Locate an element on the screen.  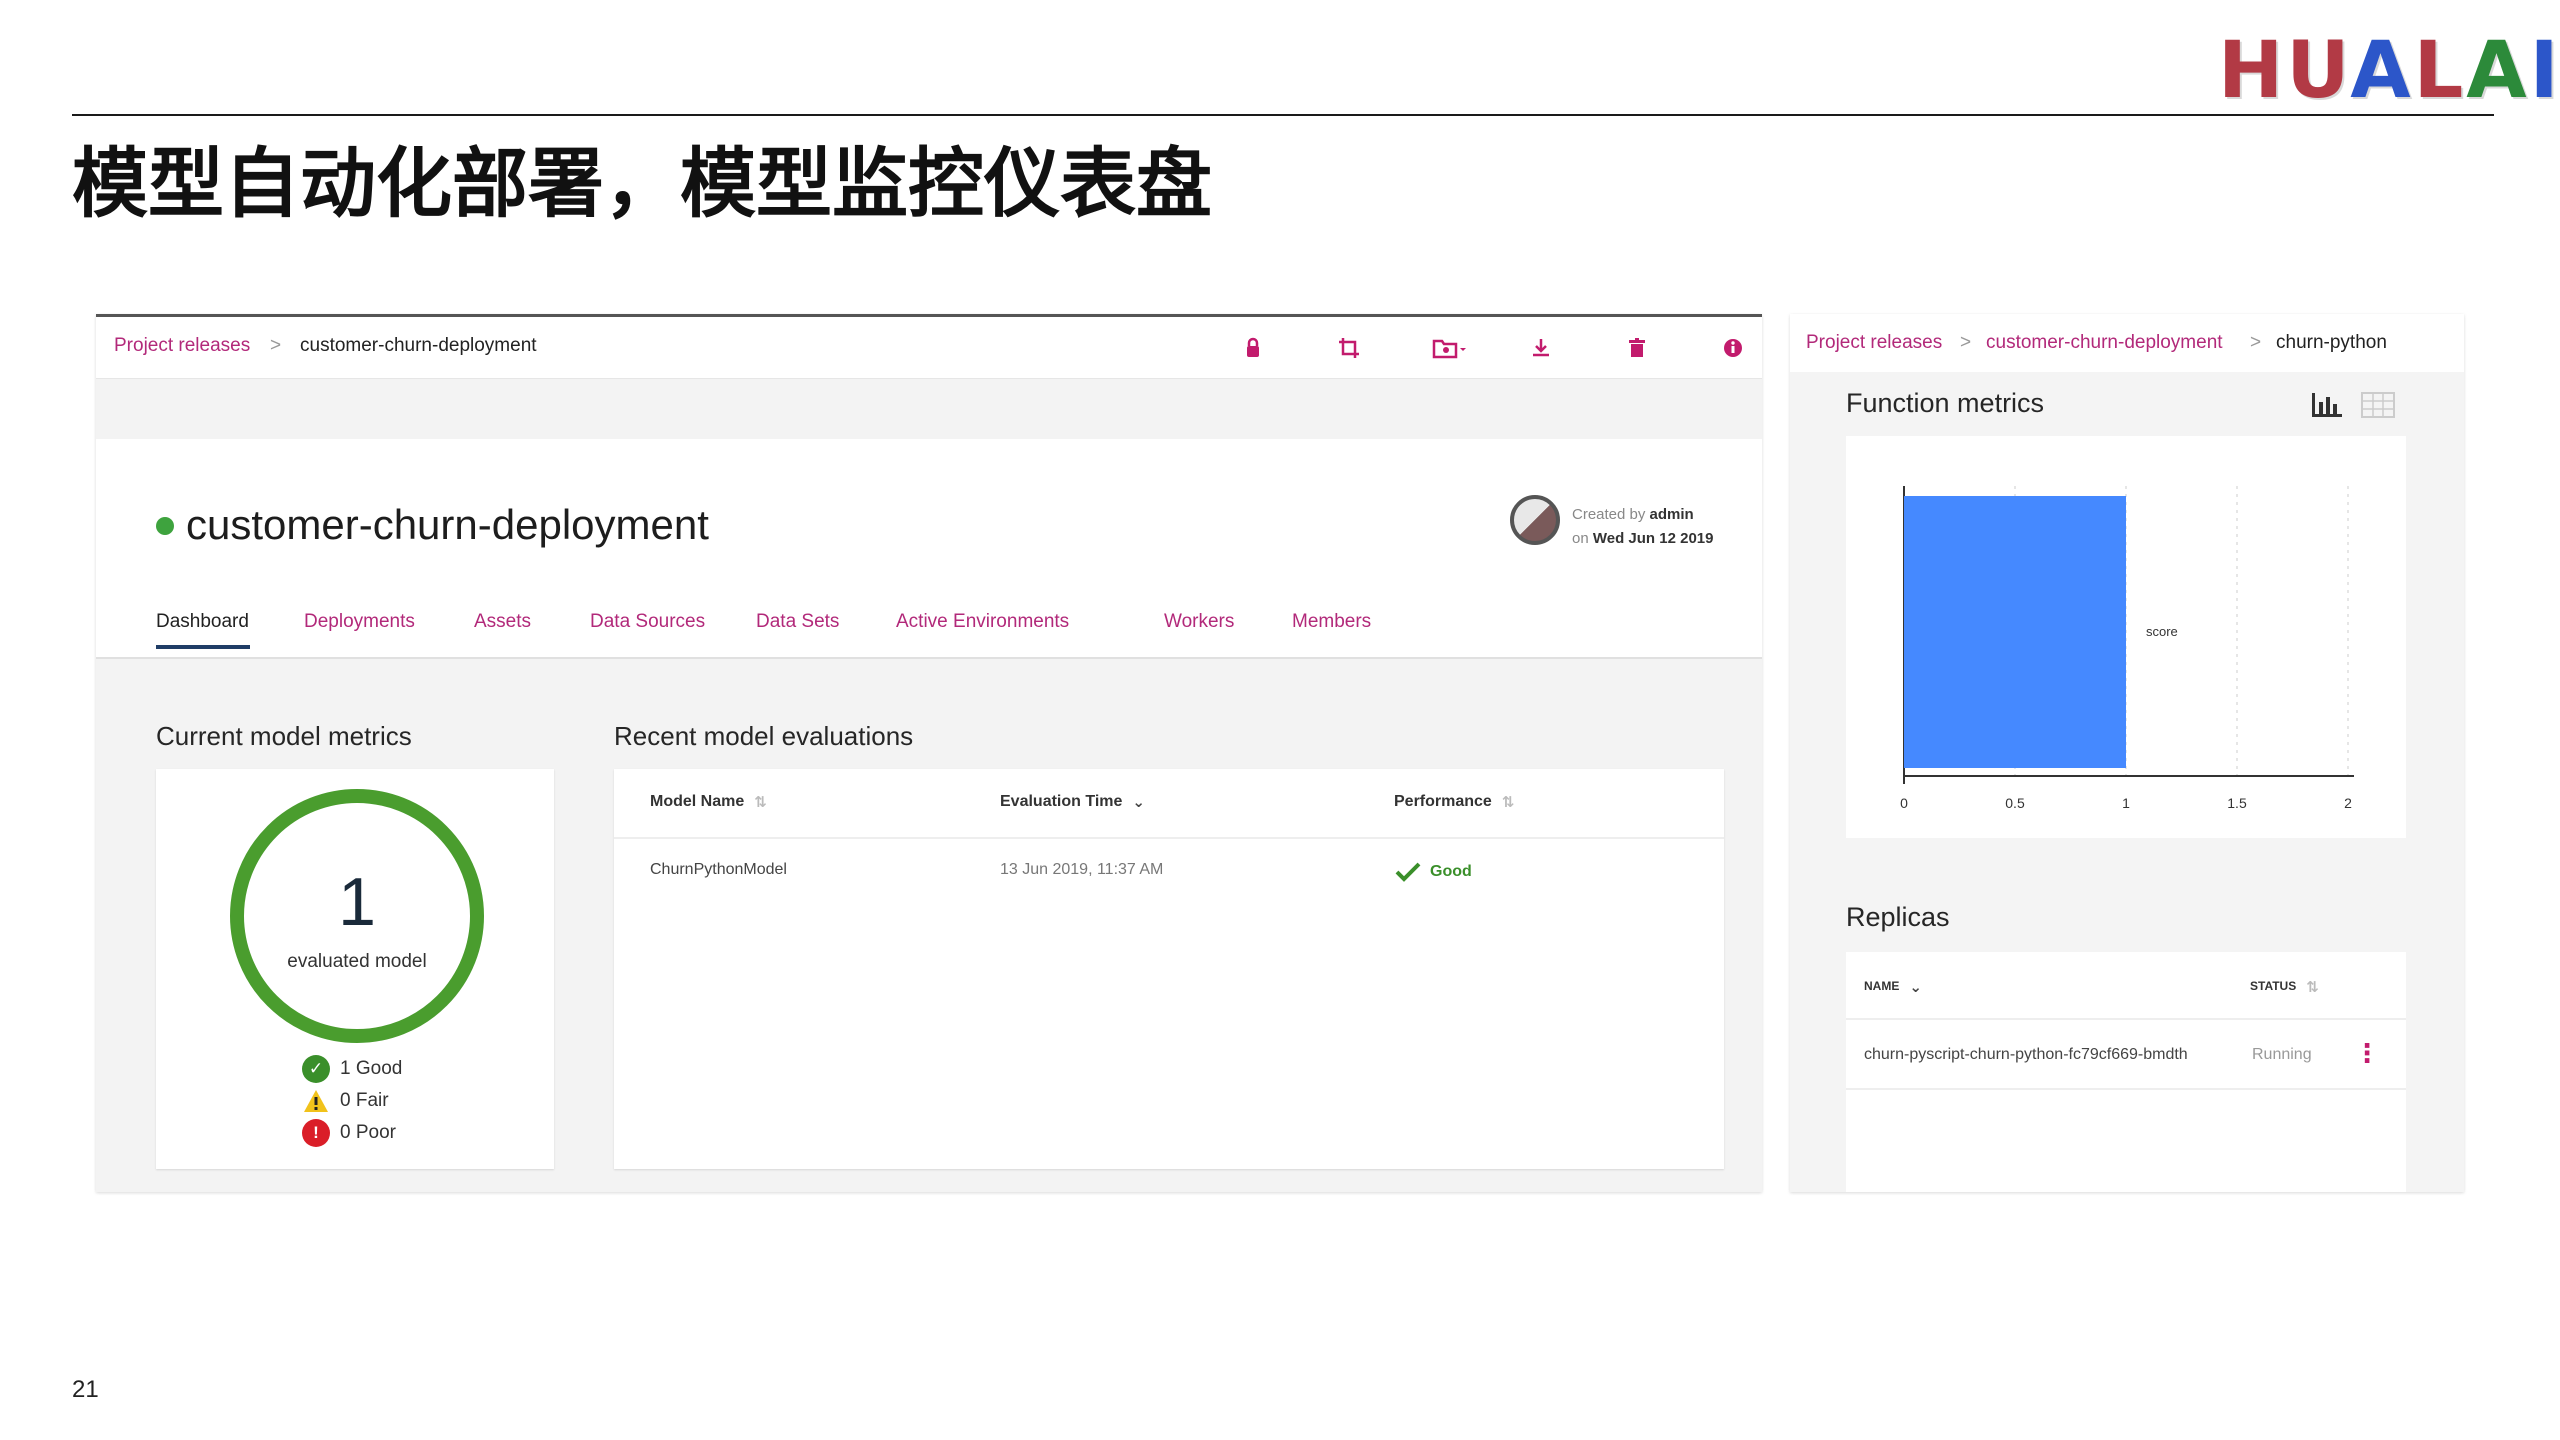
col-evaluation-time: Evaluation Time ⌄ is located at coordinates (1072, 802).